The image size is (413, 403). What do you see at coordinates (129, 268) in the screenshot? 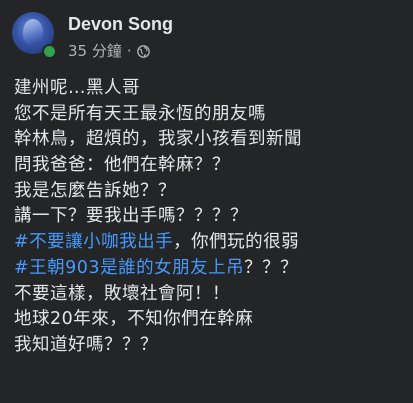
I see `hashtag-link: #王朝903是誰的女朋友上吊` at bounding box center [129, 268].